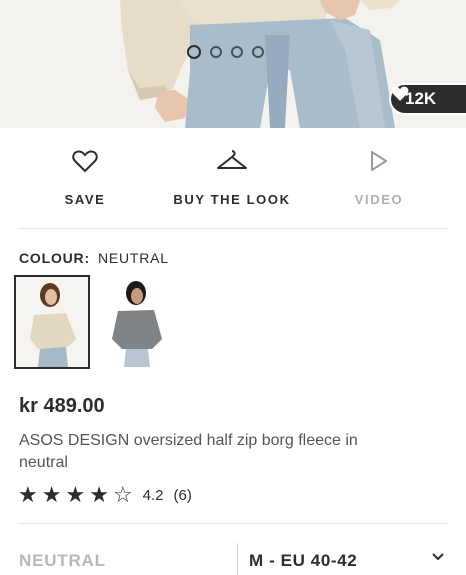  Describe the element at coordinates (232, 176) in the screenshot. I see `buy-the-look-button: BUY THE LOOK` at that location.